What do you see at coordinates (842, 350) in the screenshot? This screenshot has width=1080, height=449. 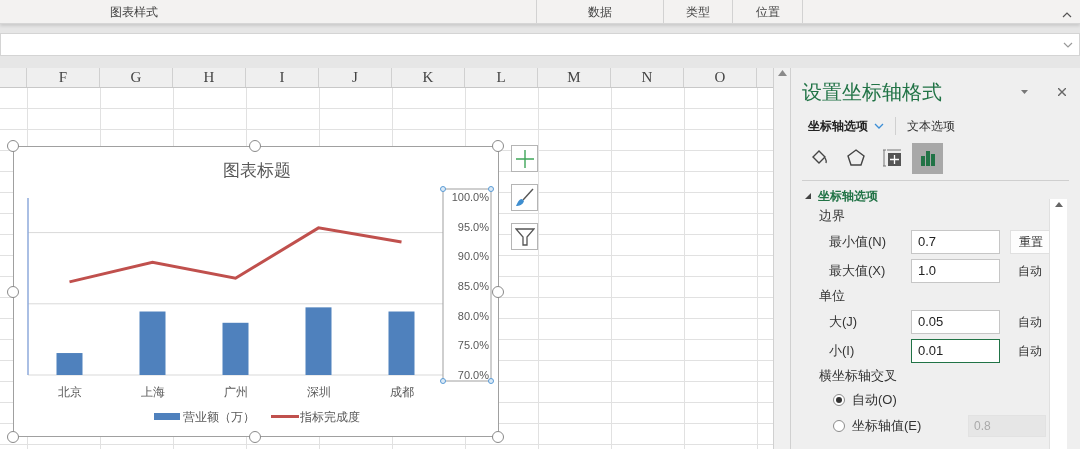 I see `field-label: 小(I)` at bounding box center [842, 350].